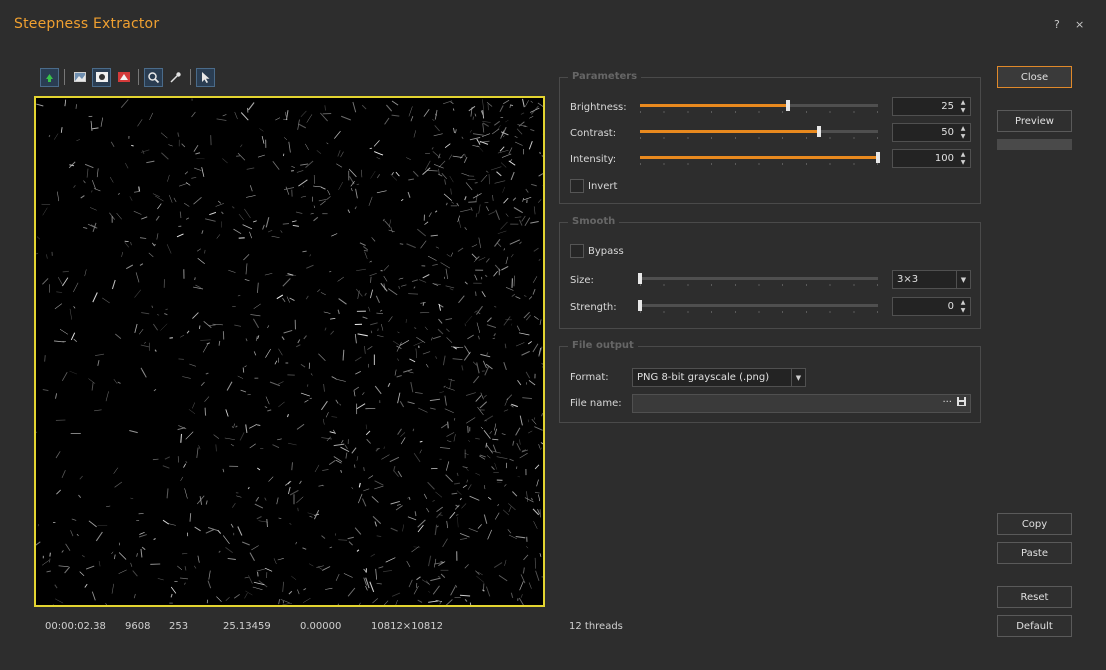 This screenshot has width=1106, height=670. Describe the element at coordinates (153, 77) in the screenshot. I see `zoom-icon` at that location.